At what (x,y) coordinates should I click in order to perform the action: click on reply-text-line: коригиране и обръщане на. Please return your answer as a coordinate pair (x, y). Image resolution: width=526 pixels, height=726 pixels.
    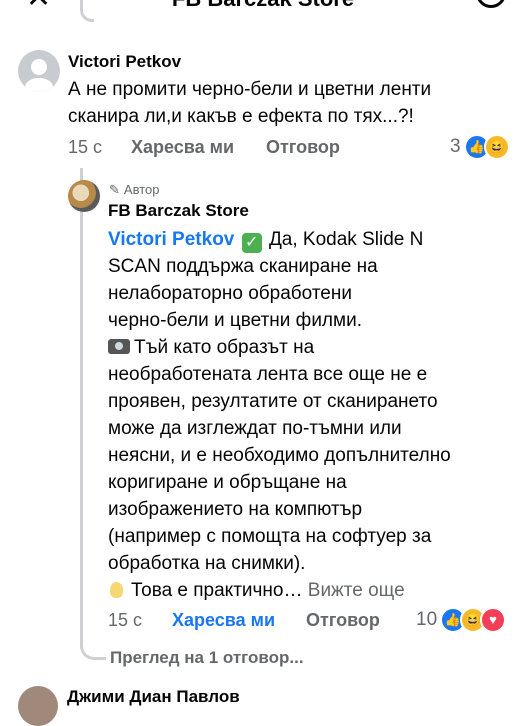
    Looking at the image, I should click on (227, 482).